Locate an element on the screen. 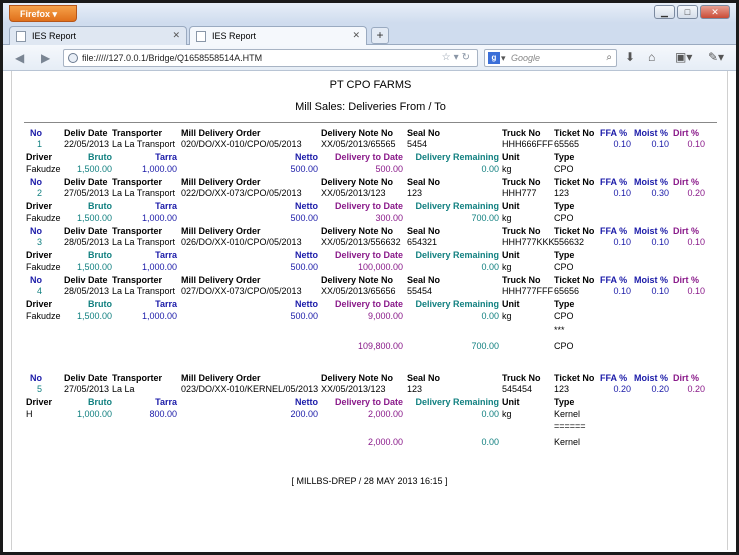 Image resolution: width=739 pixels, height=555 pixels. search-box: g ▾ Google ⌕ is located at coordinates (550, 58).